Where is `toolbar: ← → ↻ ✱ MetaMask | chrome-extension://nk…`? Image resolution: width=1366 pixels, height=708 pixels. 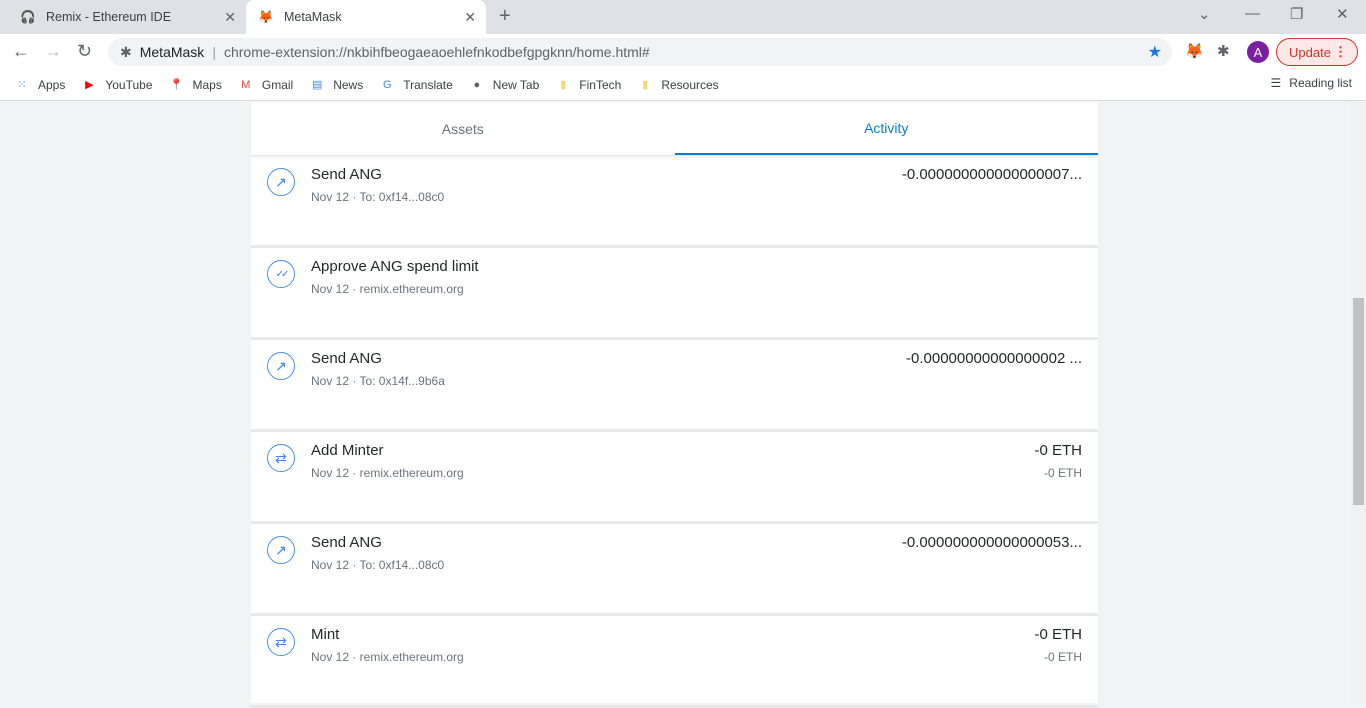
toolbar: ← → ↻ ✱ MetaMask | chrome-extension://nk… is located at coordinates (683, 51).